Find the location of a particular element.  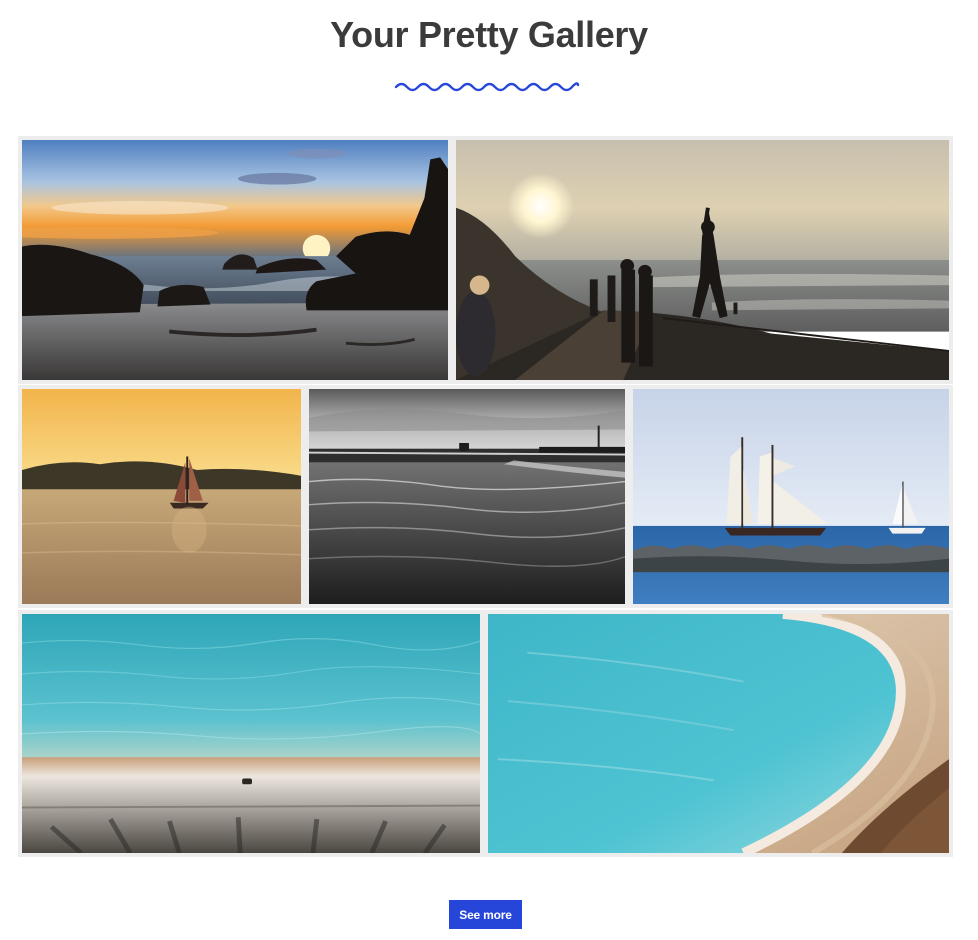

curving-lagoon-image is located at coordinates (718, 733).